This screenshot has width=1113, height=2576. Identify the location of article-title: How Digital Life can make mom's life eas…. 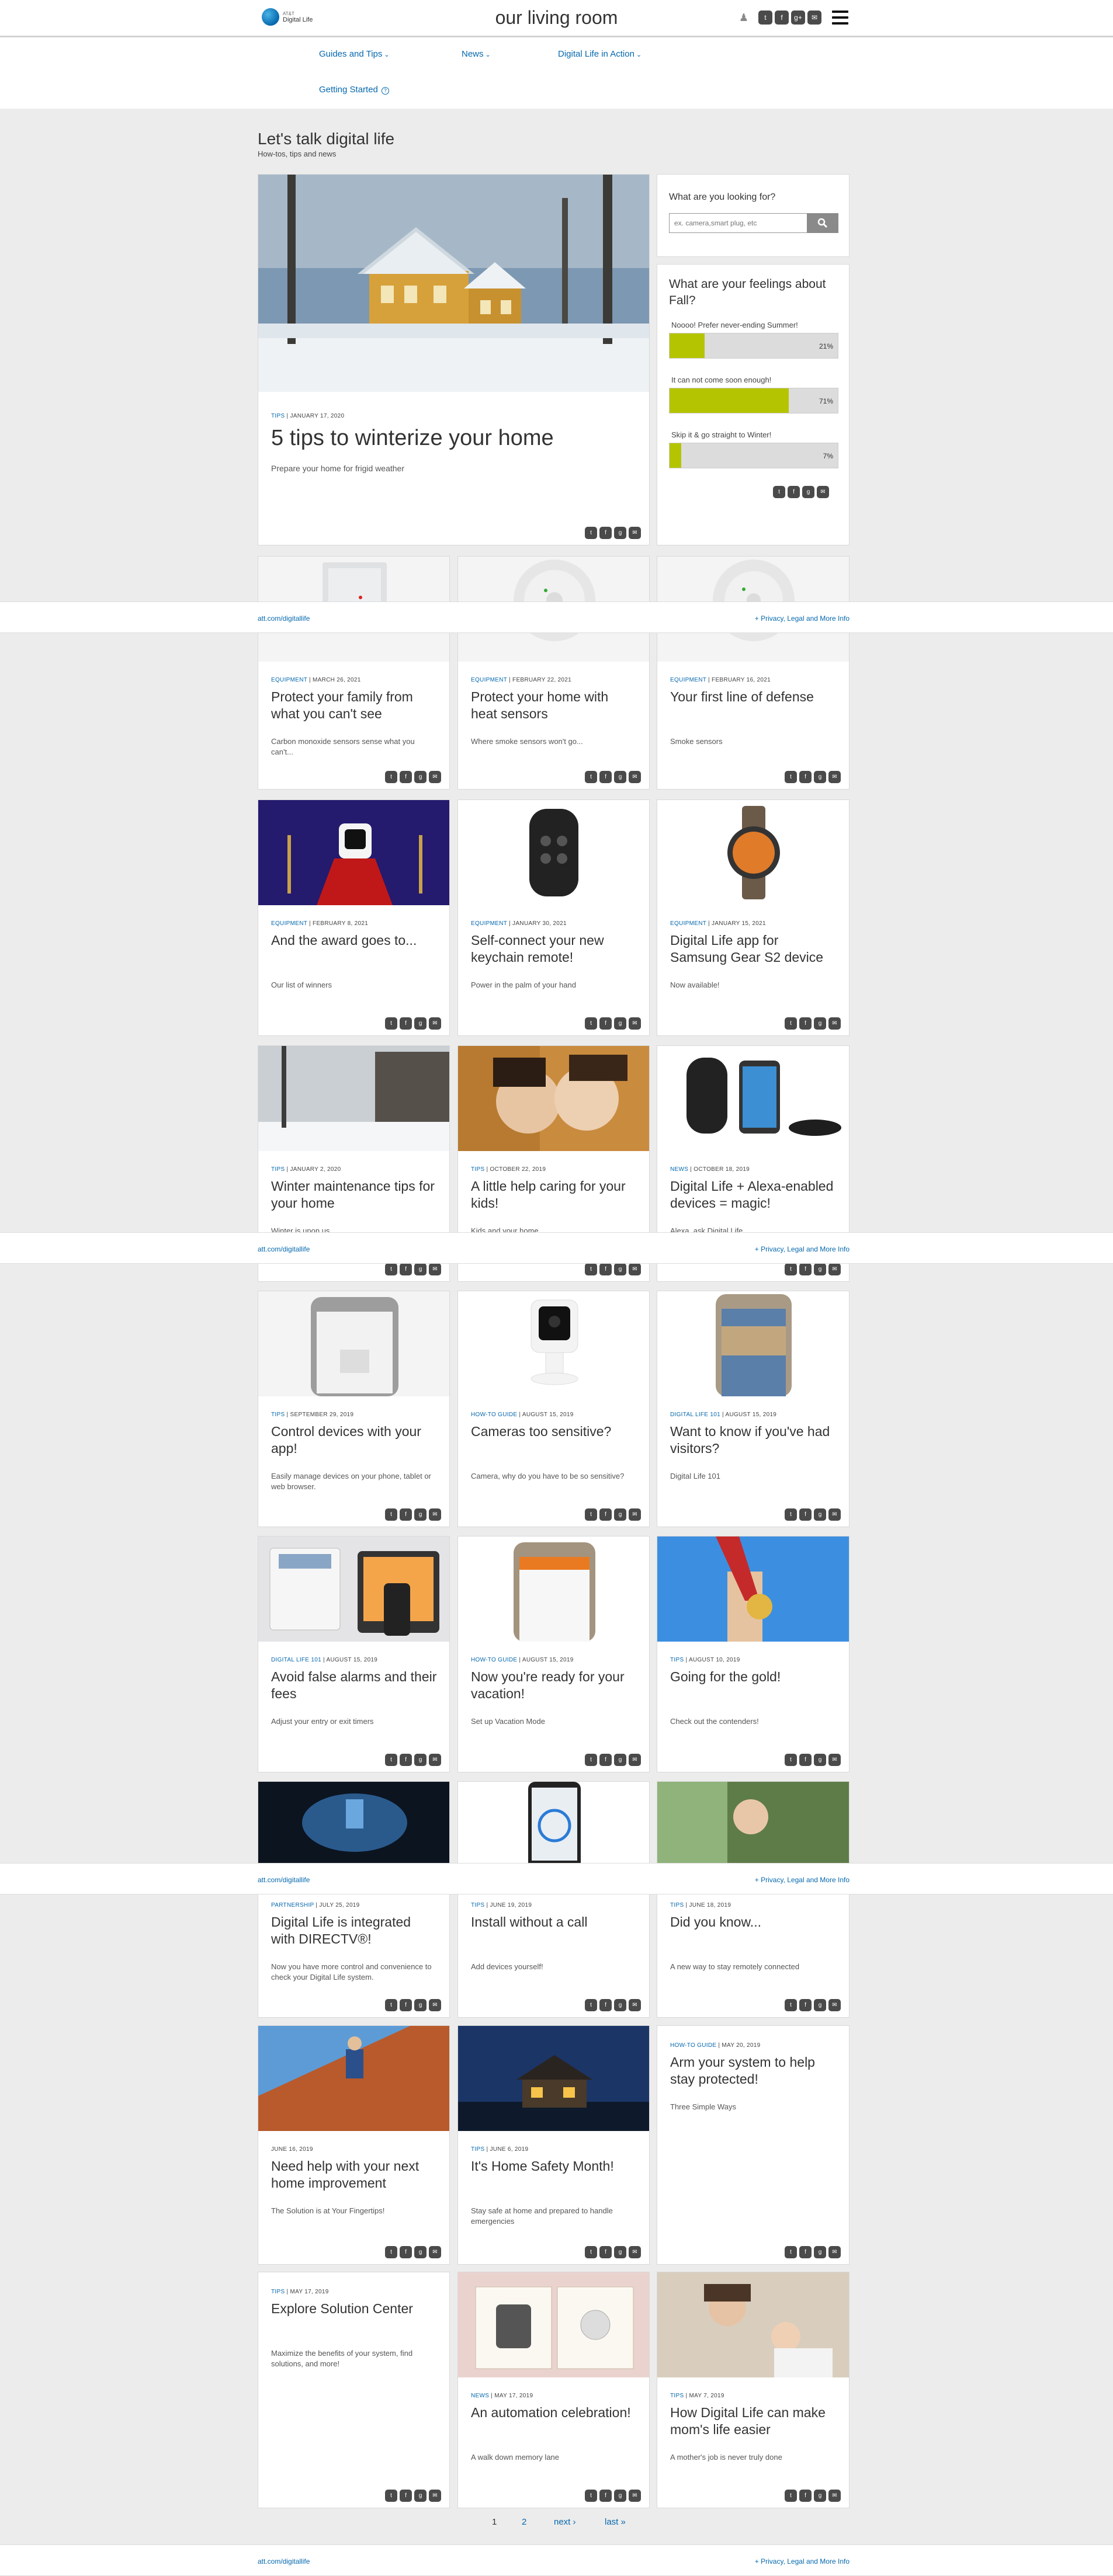
(753, 2421).